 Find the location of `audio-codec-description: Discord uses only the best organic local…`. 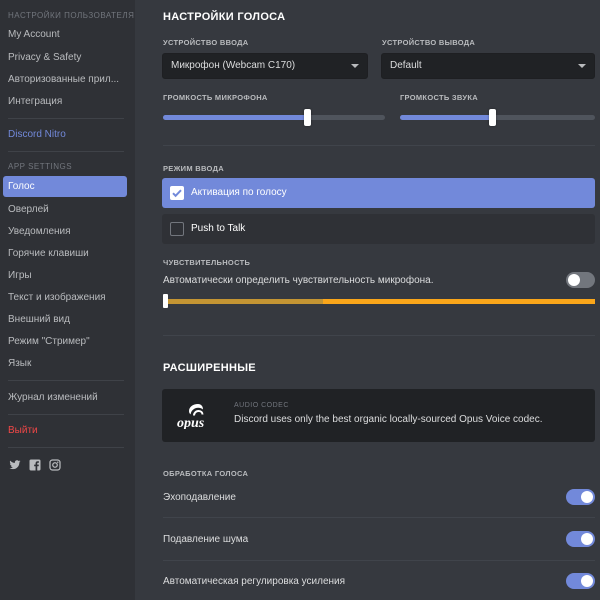

audio-codec-description: Discord uses only the best organic local… is located at coordinates (388, 419).